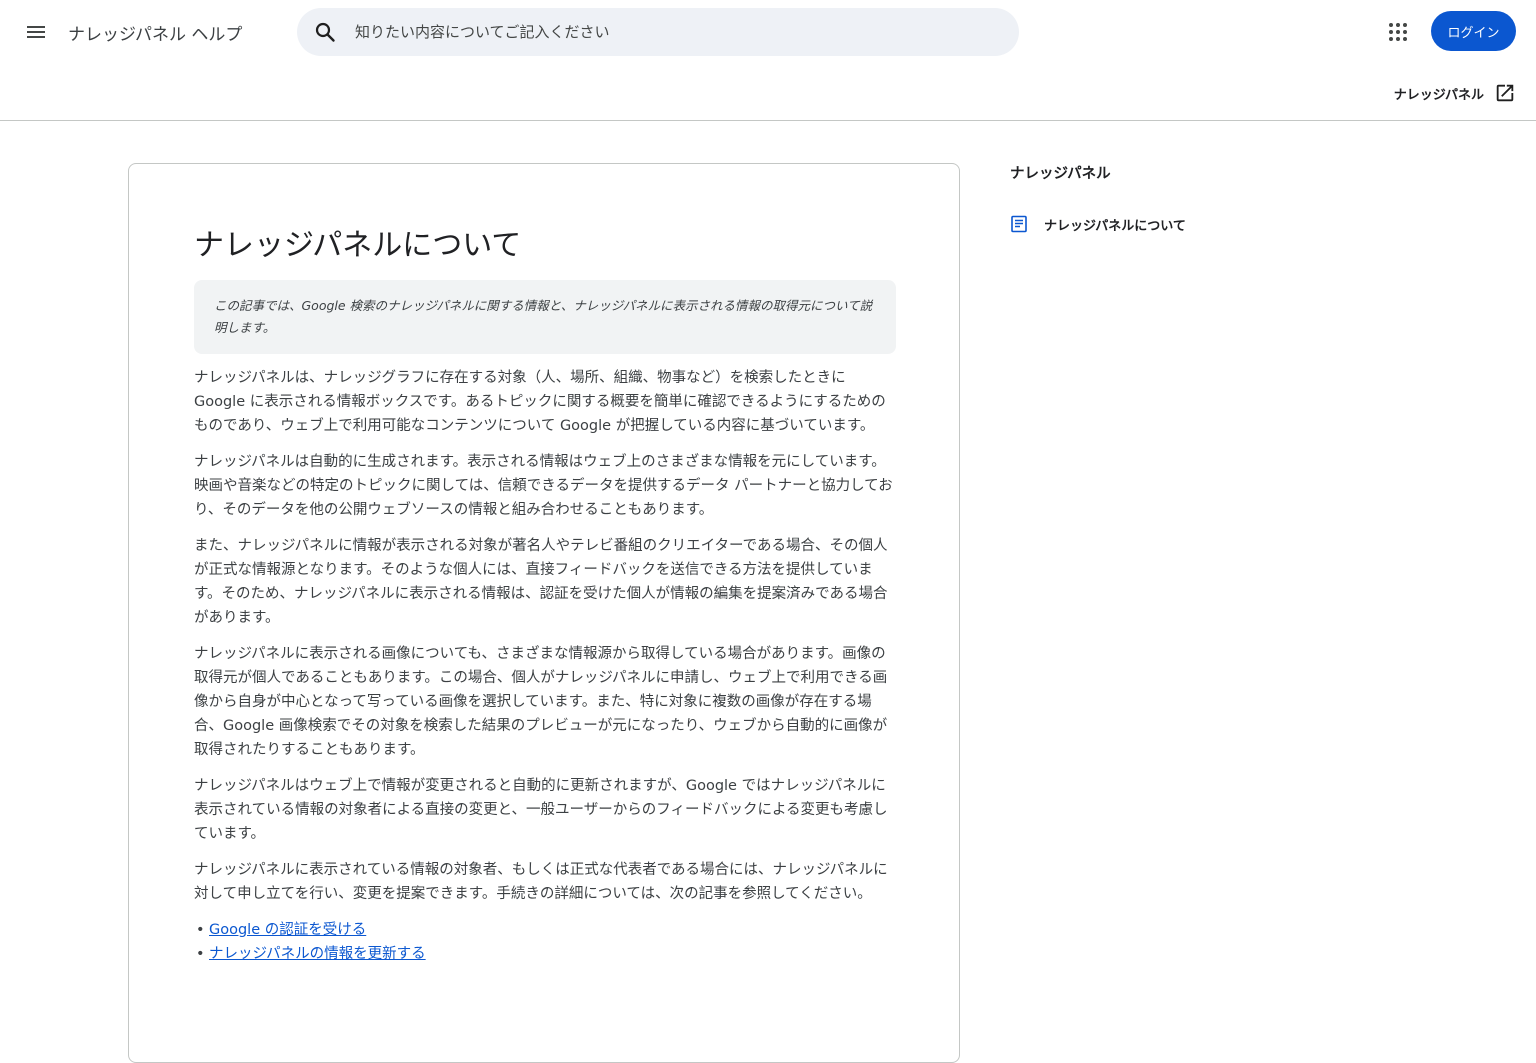 The image size is (1536, 1063). Describe the element at coordinates (545, 954) in the screenshot. I see `list-item: • ナレッジパネルの情報を更新する` at that location.